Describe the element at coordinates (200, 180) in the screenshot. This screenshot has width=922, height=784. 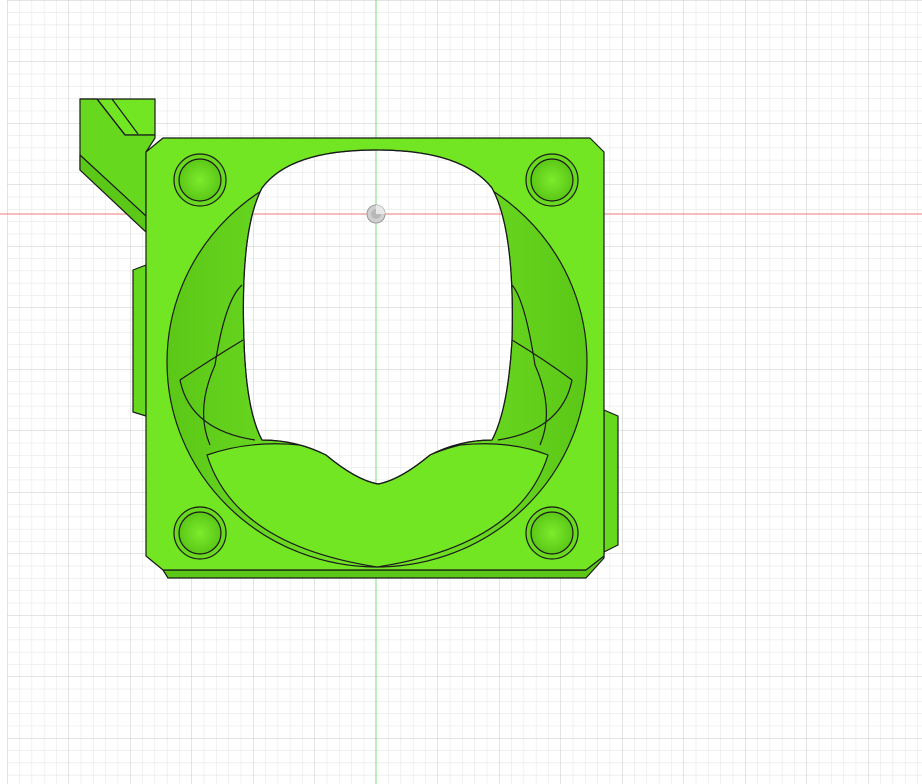
I see `screw-hole-top-left` at that location.